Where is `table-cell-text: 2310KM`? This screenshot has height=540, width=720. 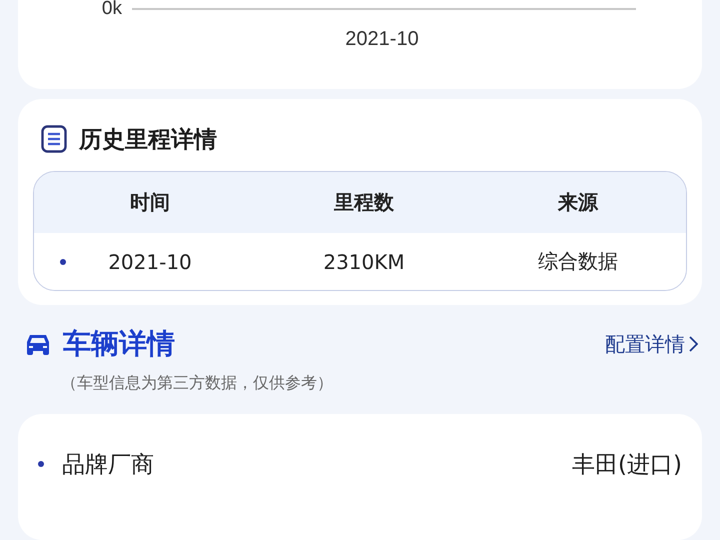 table-cell-text: 2310KM is located at coordinates (364, 262).